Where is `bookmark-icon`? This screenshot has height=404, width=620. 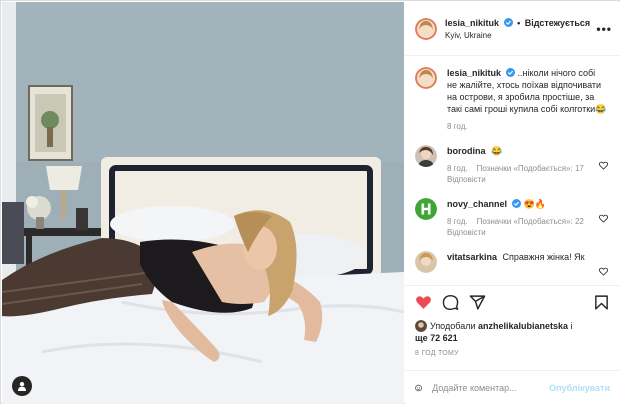 bookmark-icon is located at coordinates (601, 302).